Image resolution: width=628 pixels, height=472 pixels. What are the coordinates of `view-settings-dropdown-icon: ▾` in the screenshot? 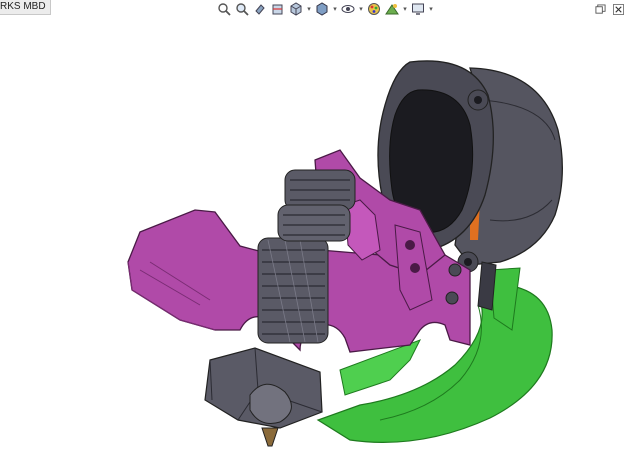 It's located at (431, 9).